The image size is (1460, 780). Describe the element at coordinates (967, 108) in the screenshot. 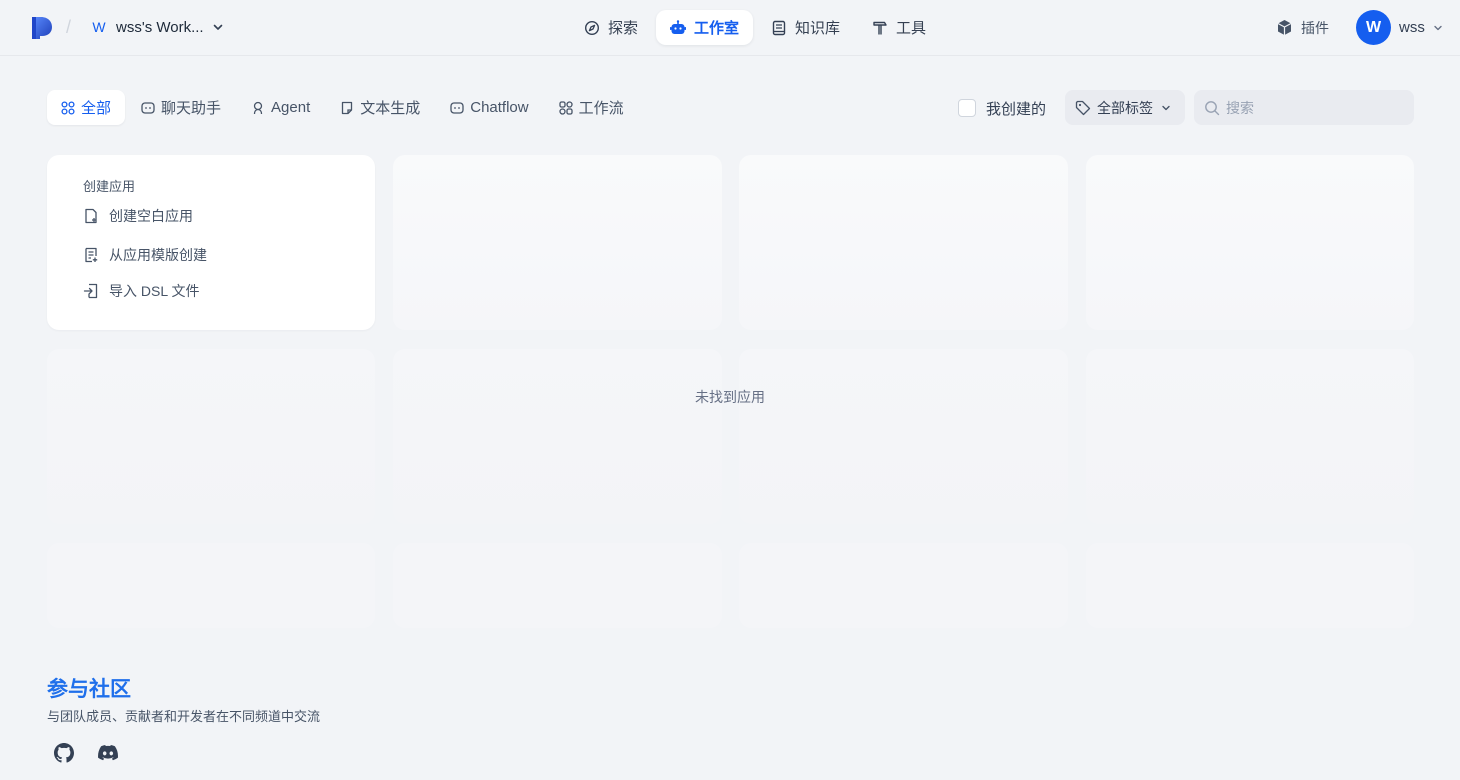

I see `my-created-checkbox` at that location.